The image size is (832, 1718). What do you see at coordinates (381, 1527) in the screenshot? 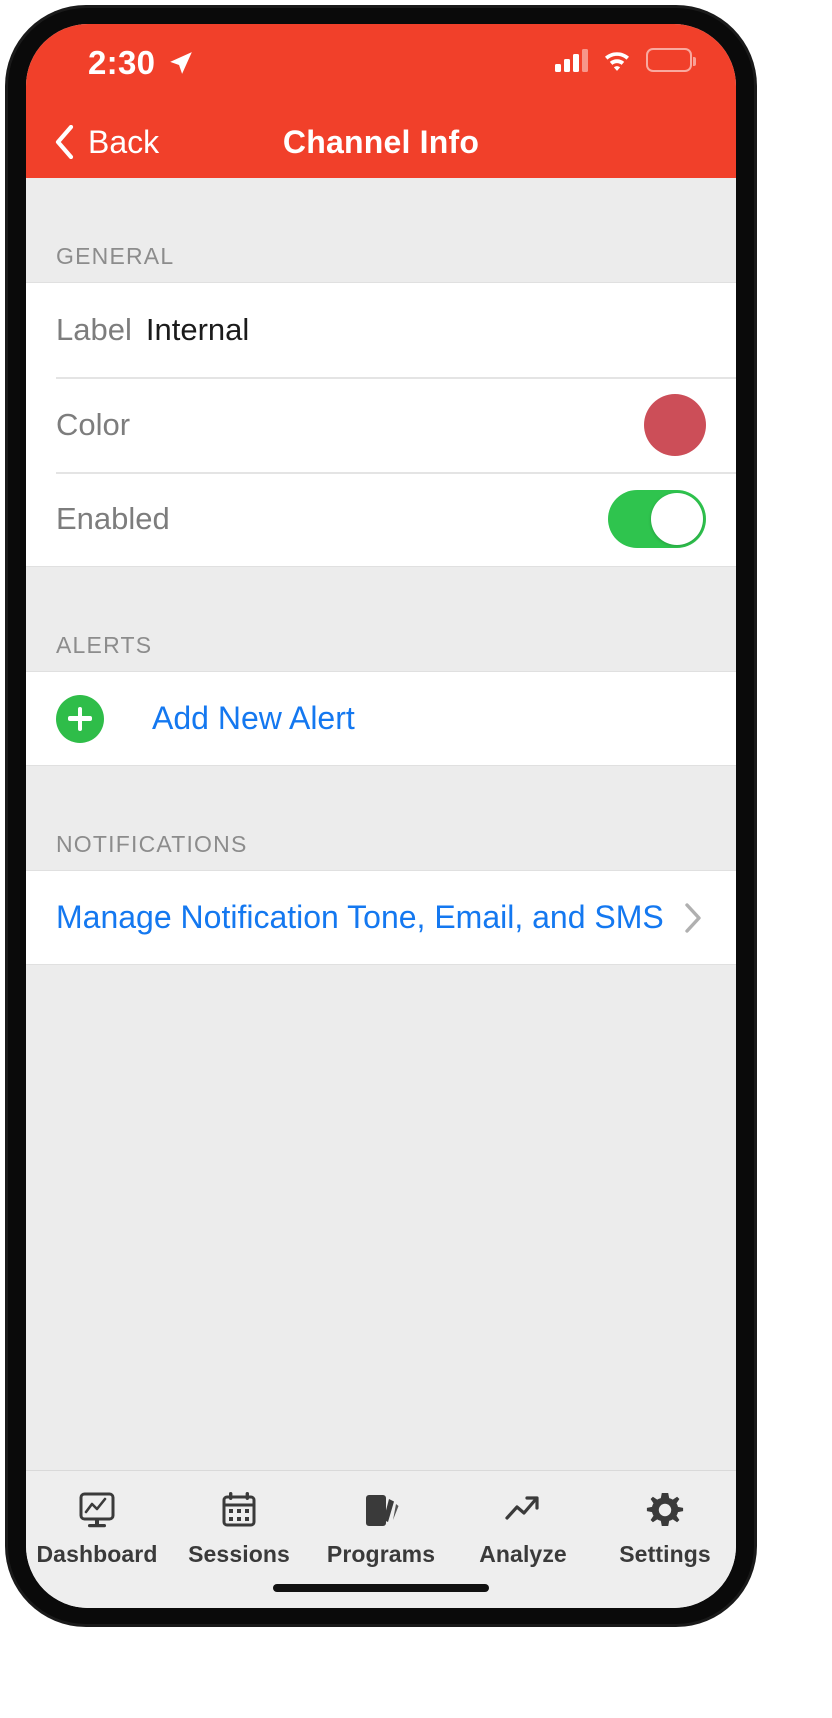
I see `tab-programs: Programs` at bounding box center [381, 1527].